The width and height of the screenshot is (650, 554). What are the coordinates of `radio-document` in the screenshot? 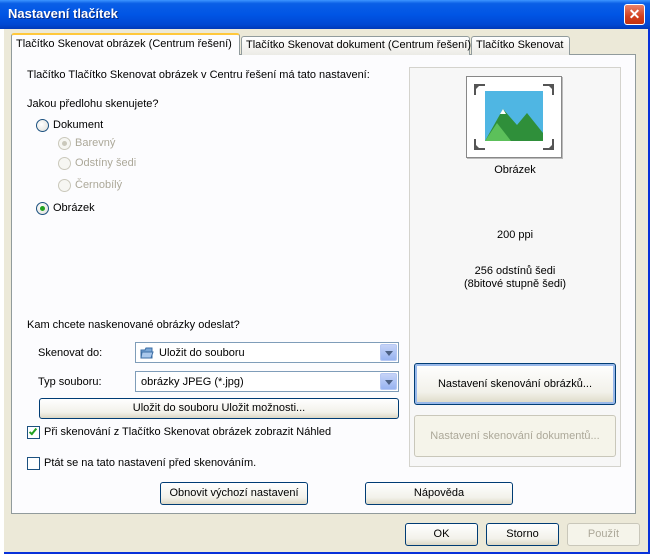 It's located at (42, 125).